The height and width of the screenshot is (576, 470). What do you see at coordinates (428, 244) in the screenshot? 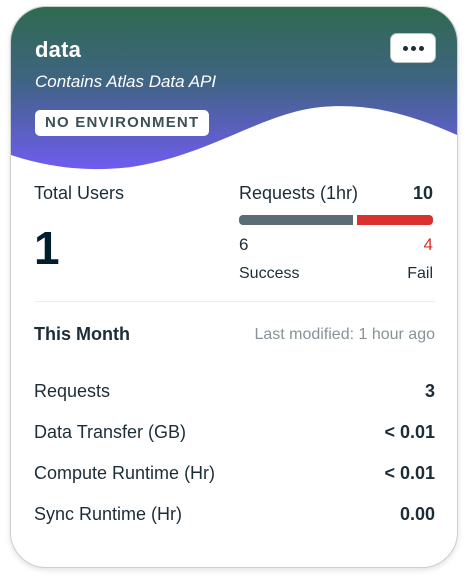
I see `requests-fail-count: 4` at bounding box center [428, 244].